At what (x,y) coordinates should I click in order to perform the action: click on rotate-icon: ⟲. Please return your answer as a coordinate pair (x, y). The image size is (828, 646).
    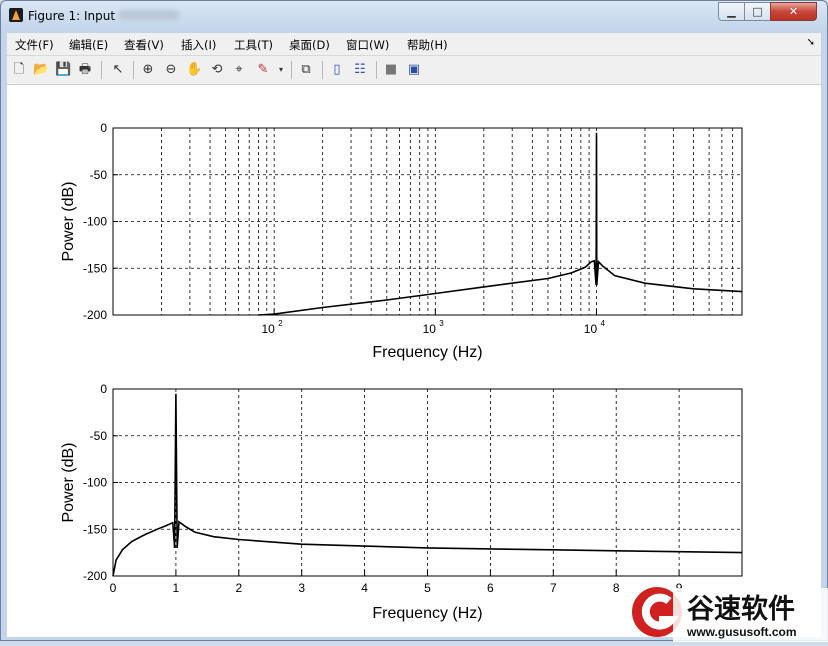
    Looking at the image, I should click on (217, 70).